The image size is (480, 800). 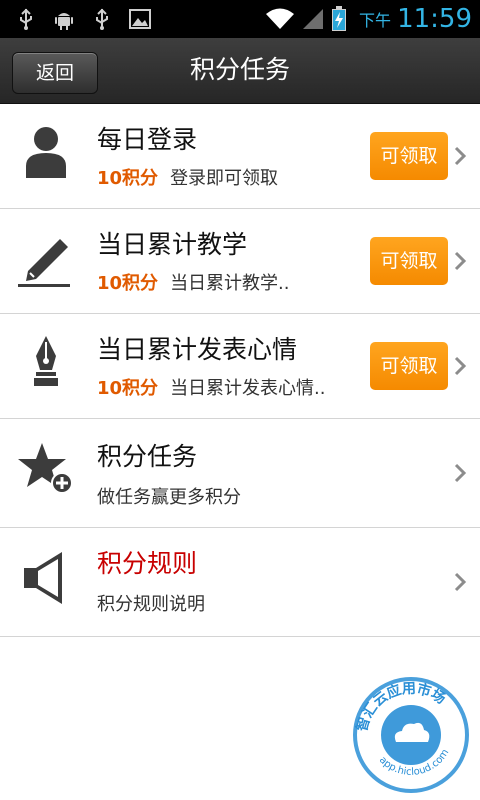 I want to click on task-title: 当日累计教学, so click(x=172, y=244).